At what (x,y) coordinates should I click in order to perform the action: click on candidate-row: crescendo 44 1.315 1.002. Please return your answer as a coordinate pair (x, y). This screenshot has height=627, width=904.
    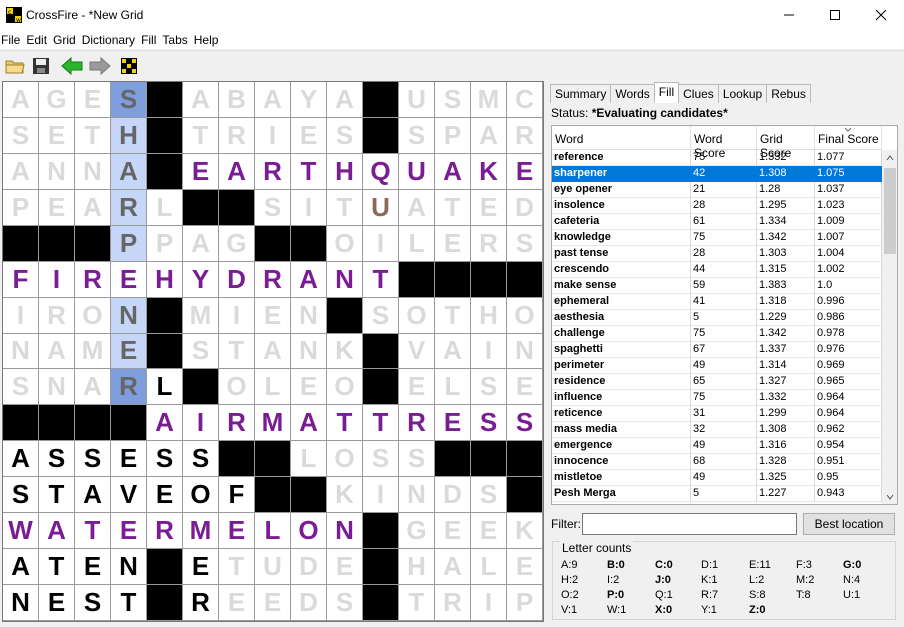
    Looking at the image, I should click on (717, 270).